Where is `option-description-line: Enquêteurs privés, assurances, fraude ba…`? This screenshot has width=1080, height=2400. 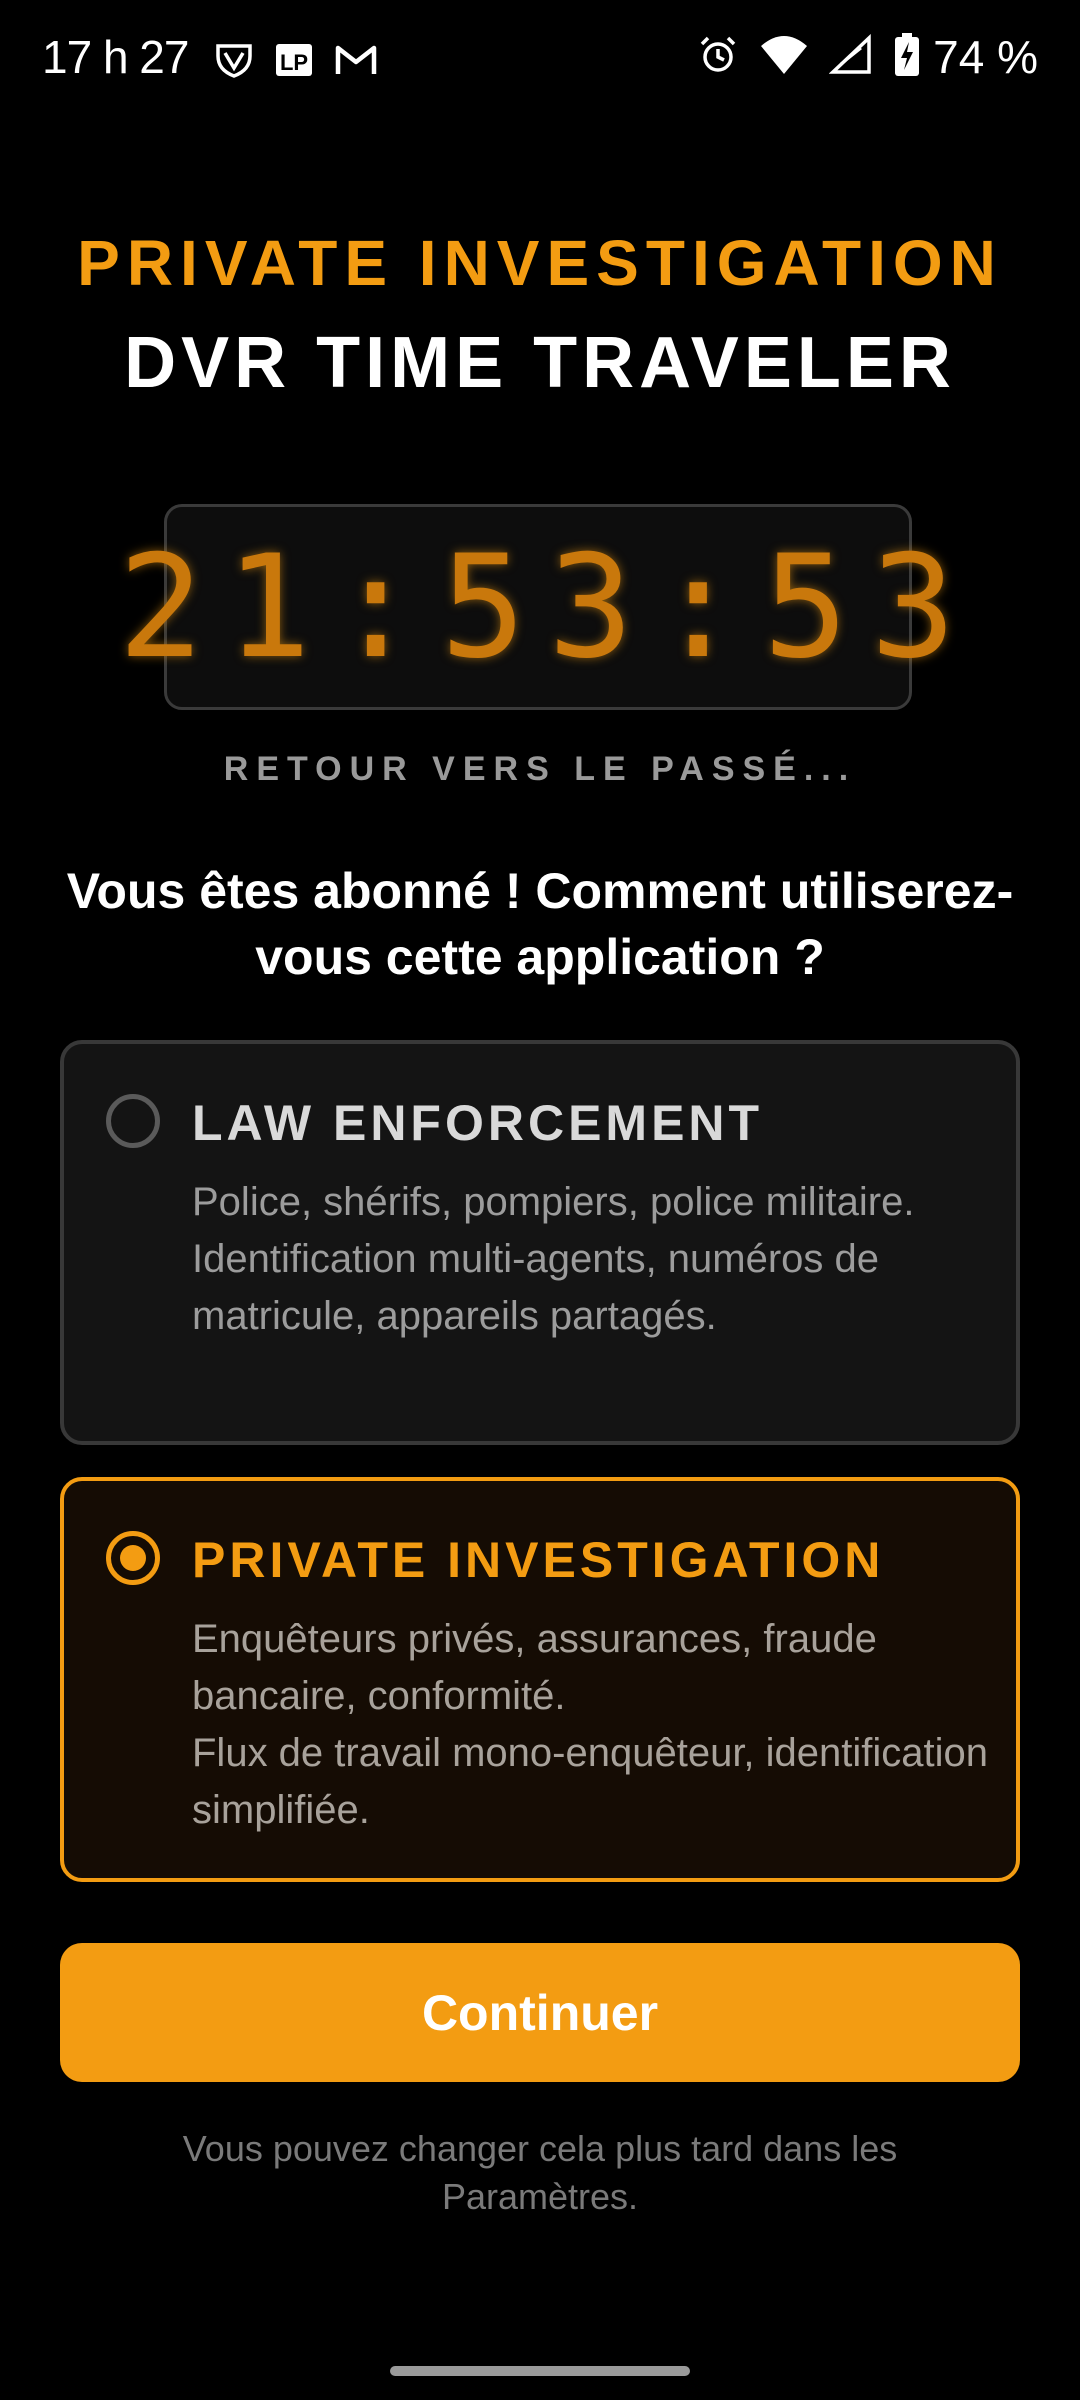
option-description-line: Enquêteurs privés, assurances, fraude ba… is located at coordinates (534, 1667).